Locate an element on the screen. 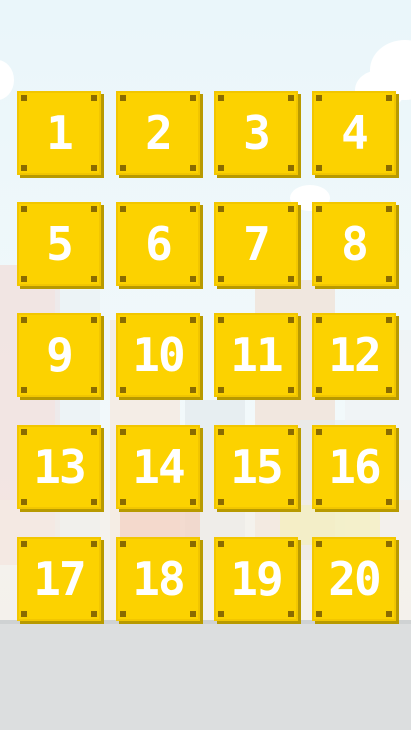 The height and width of the screenshot is (730, 411). level-button-12: 12 is located at coordinates (354, 355).